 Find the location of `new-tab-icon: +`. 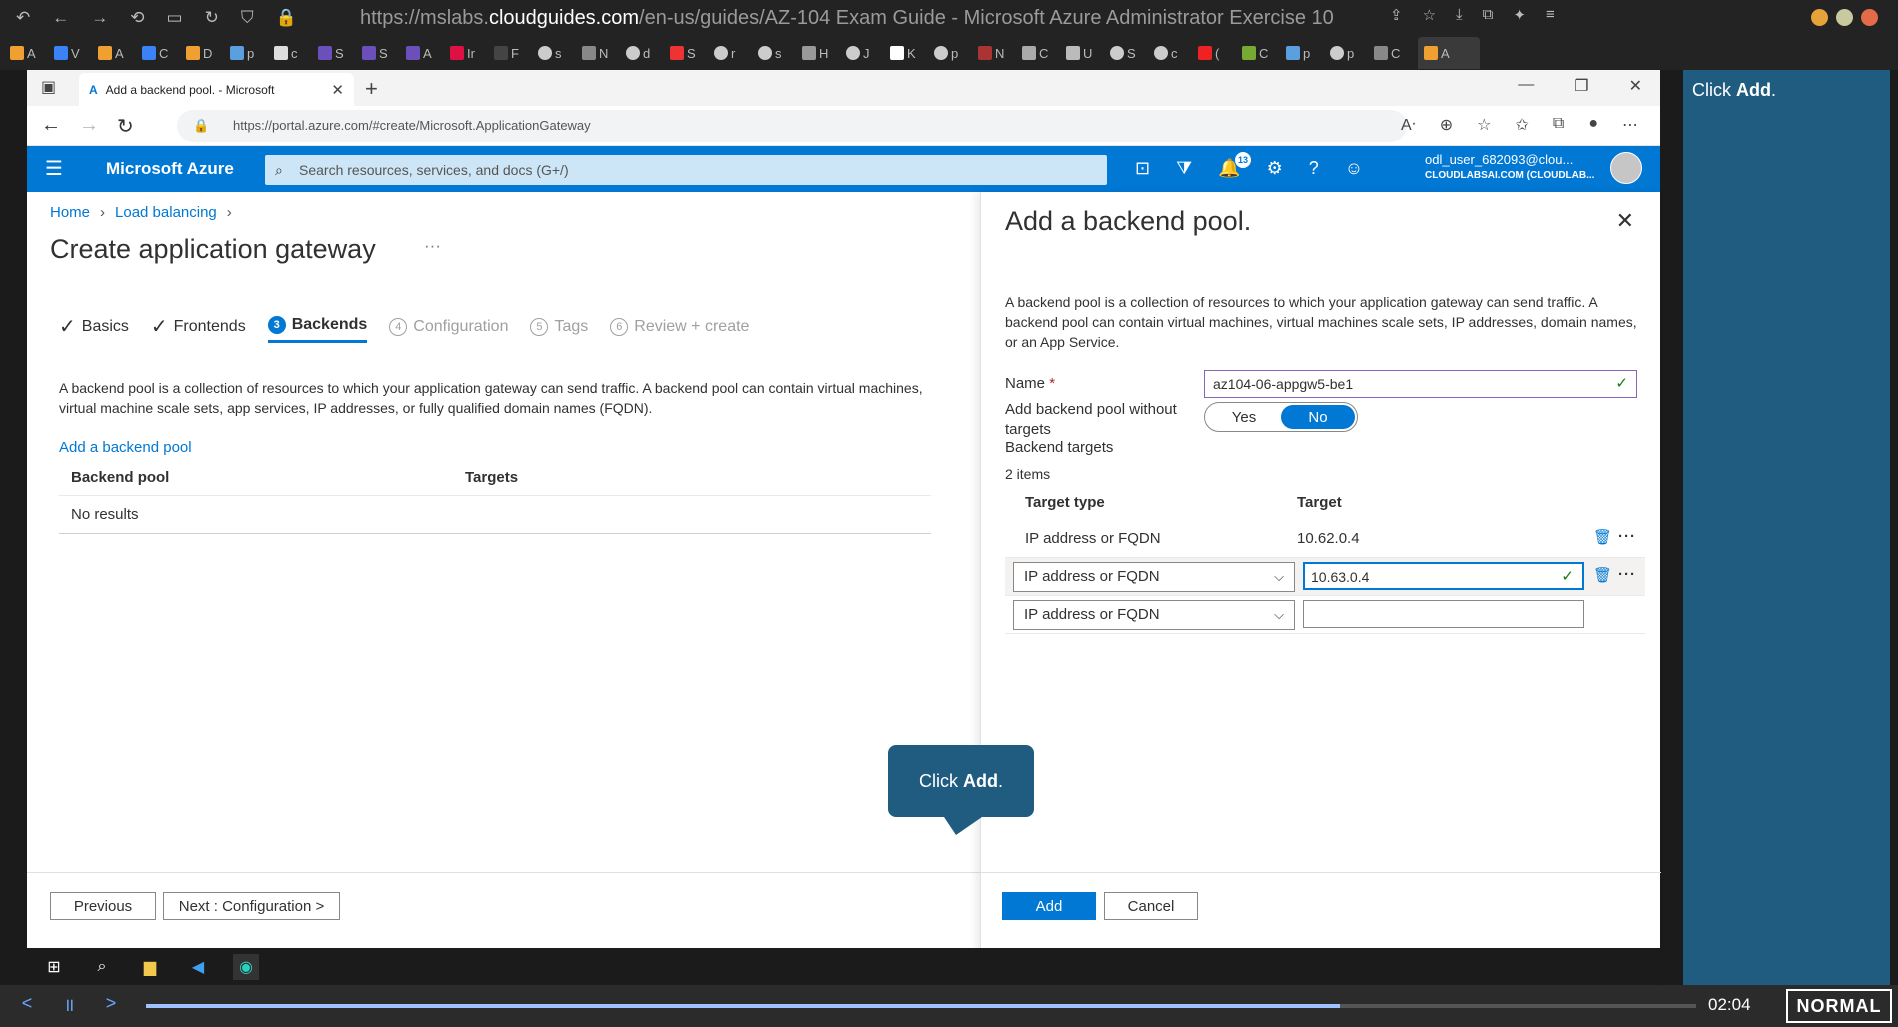

new-tab-icon: + is located at coordinates (371, 89).